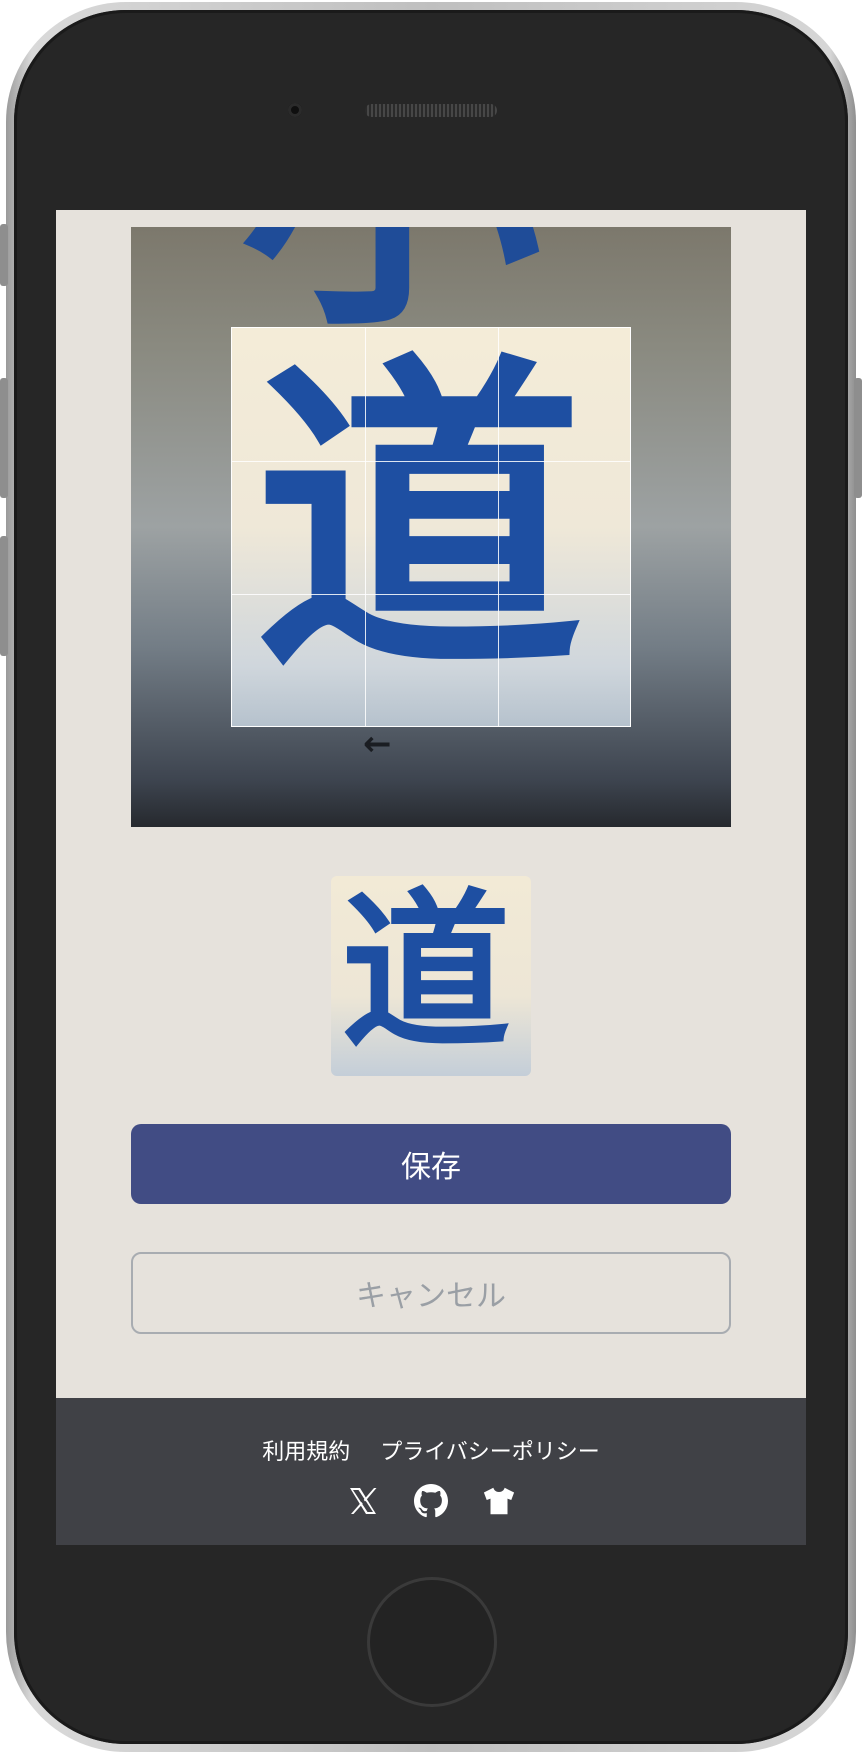  What do you see at coordinates (377, 744) in the screenshot?
I see `arrow-mark: ←` at bounding box center [377, 744].